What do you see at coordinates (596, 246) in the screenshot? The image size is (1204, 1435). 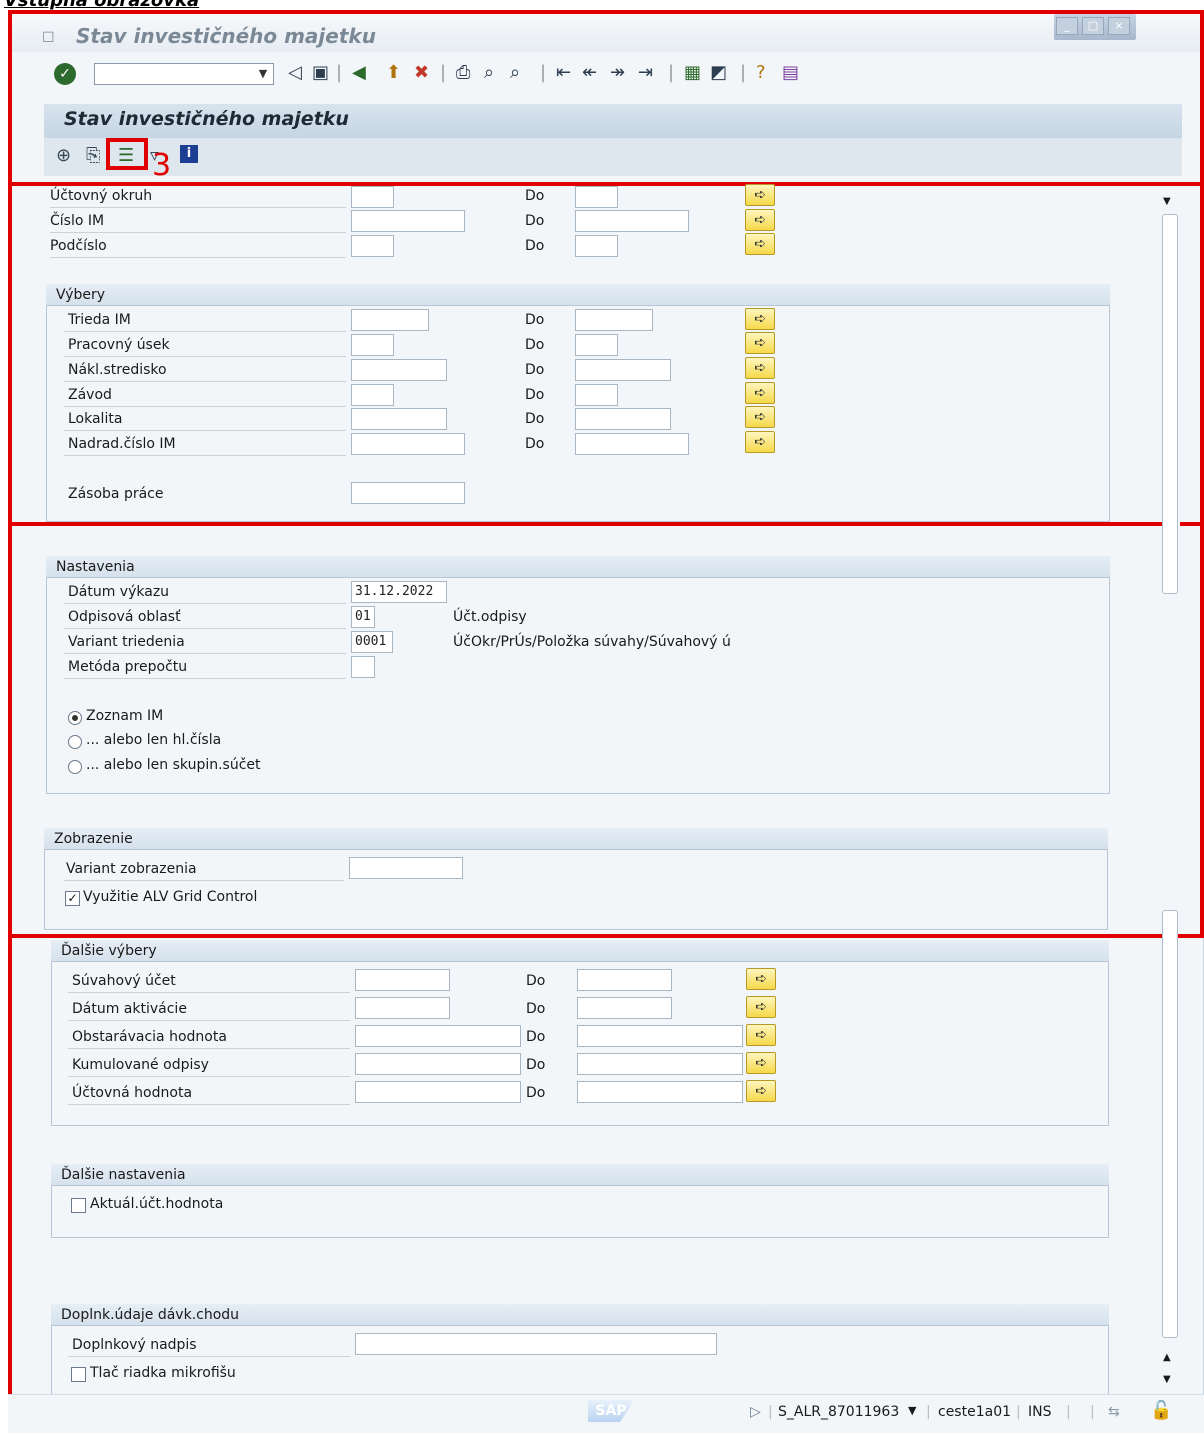 I see `podcislo-to` at bounding box center [596, 246].